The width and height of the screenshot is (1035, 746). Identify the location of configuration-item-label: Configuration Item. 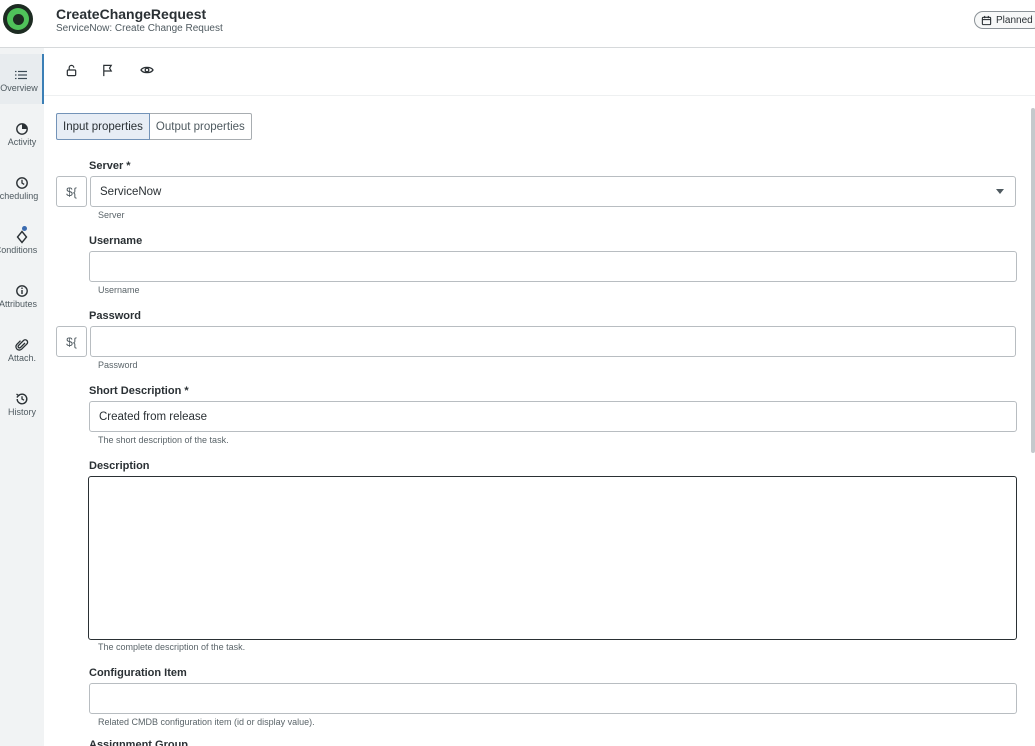
(138, 673).